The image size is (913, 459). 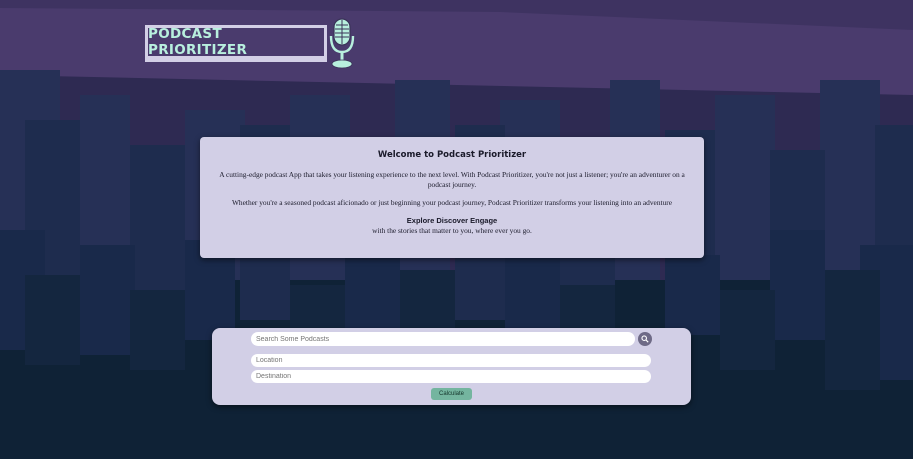 I want to click on search-button, so click(x=645, y=339).